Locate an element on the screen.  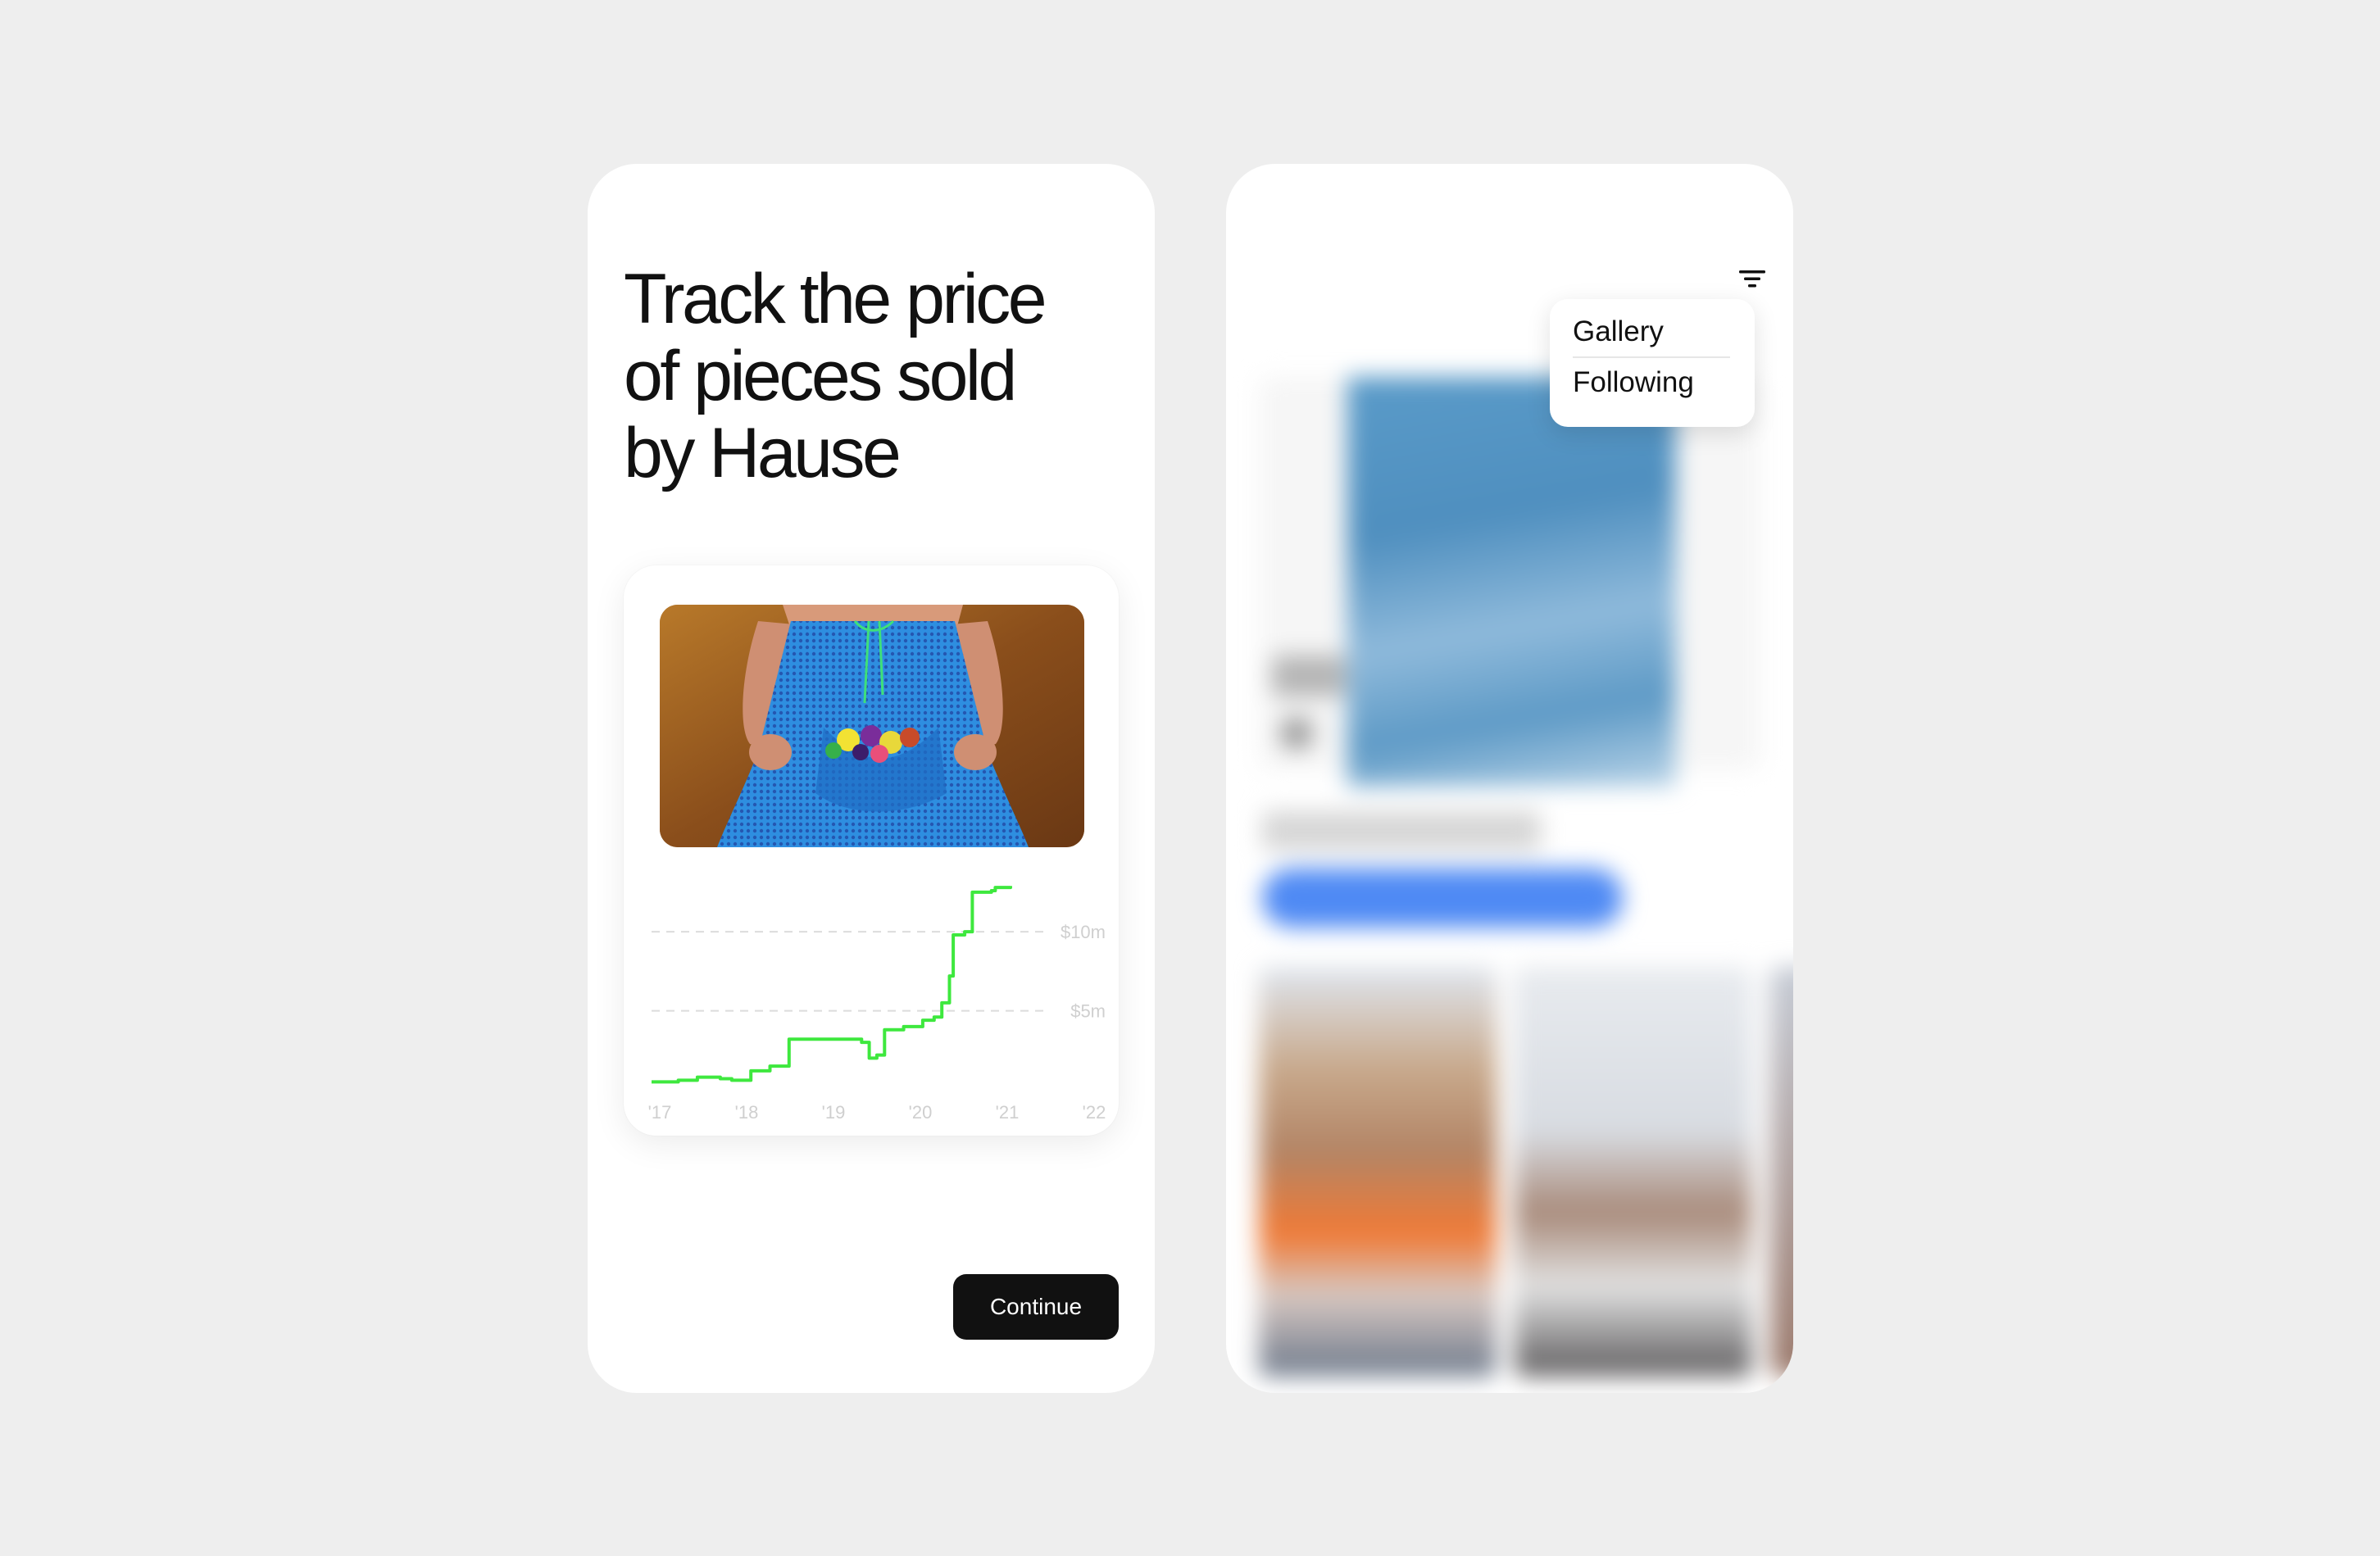
x-tick-label: '21 is located at coordinates (1008, 1113).